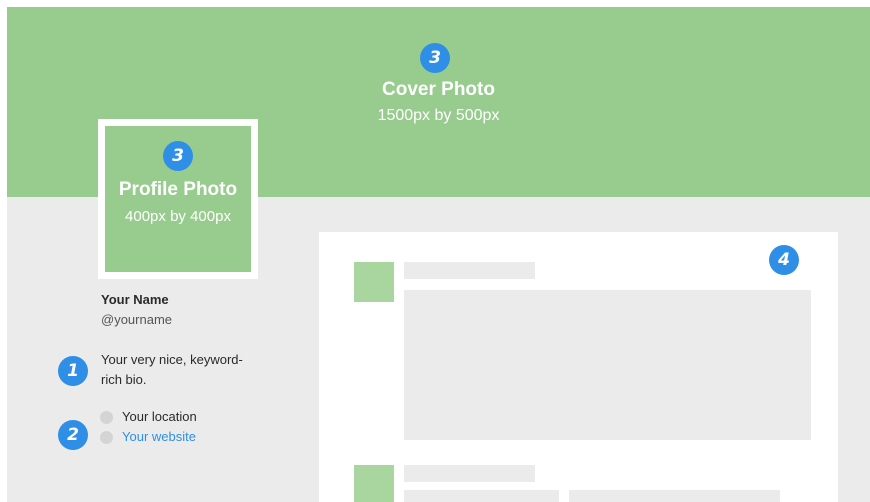  What do you see at coordinates (178, 156) in the screenshot?
I see `profile-number-badge: 3` at bounding box center [178, 156].